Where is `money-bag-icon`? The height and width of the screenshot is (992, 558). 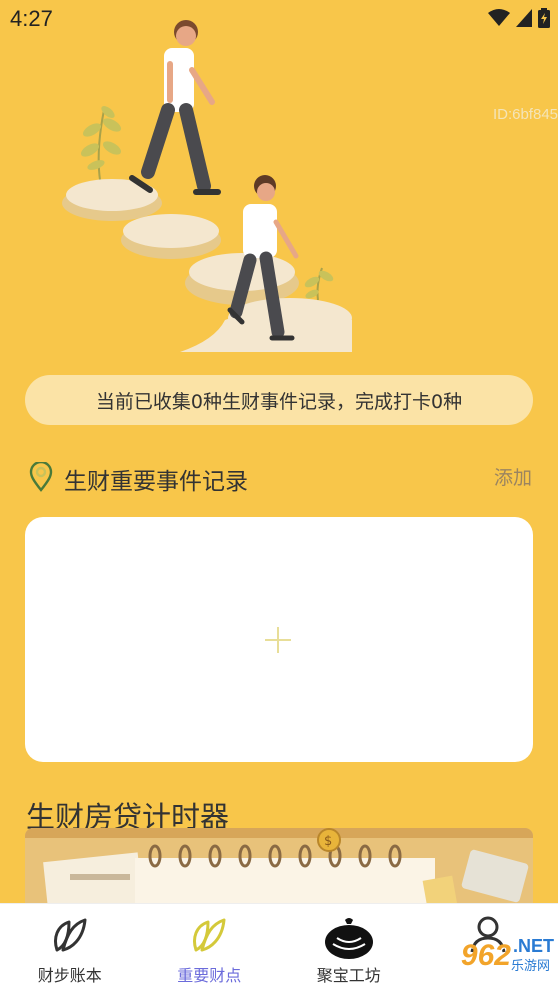
money-bag-icon is located at coordinates (348, 938).